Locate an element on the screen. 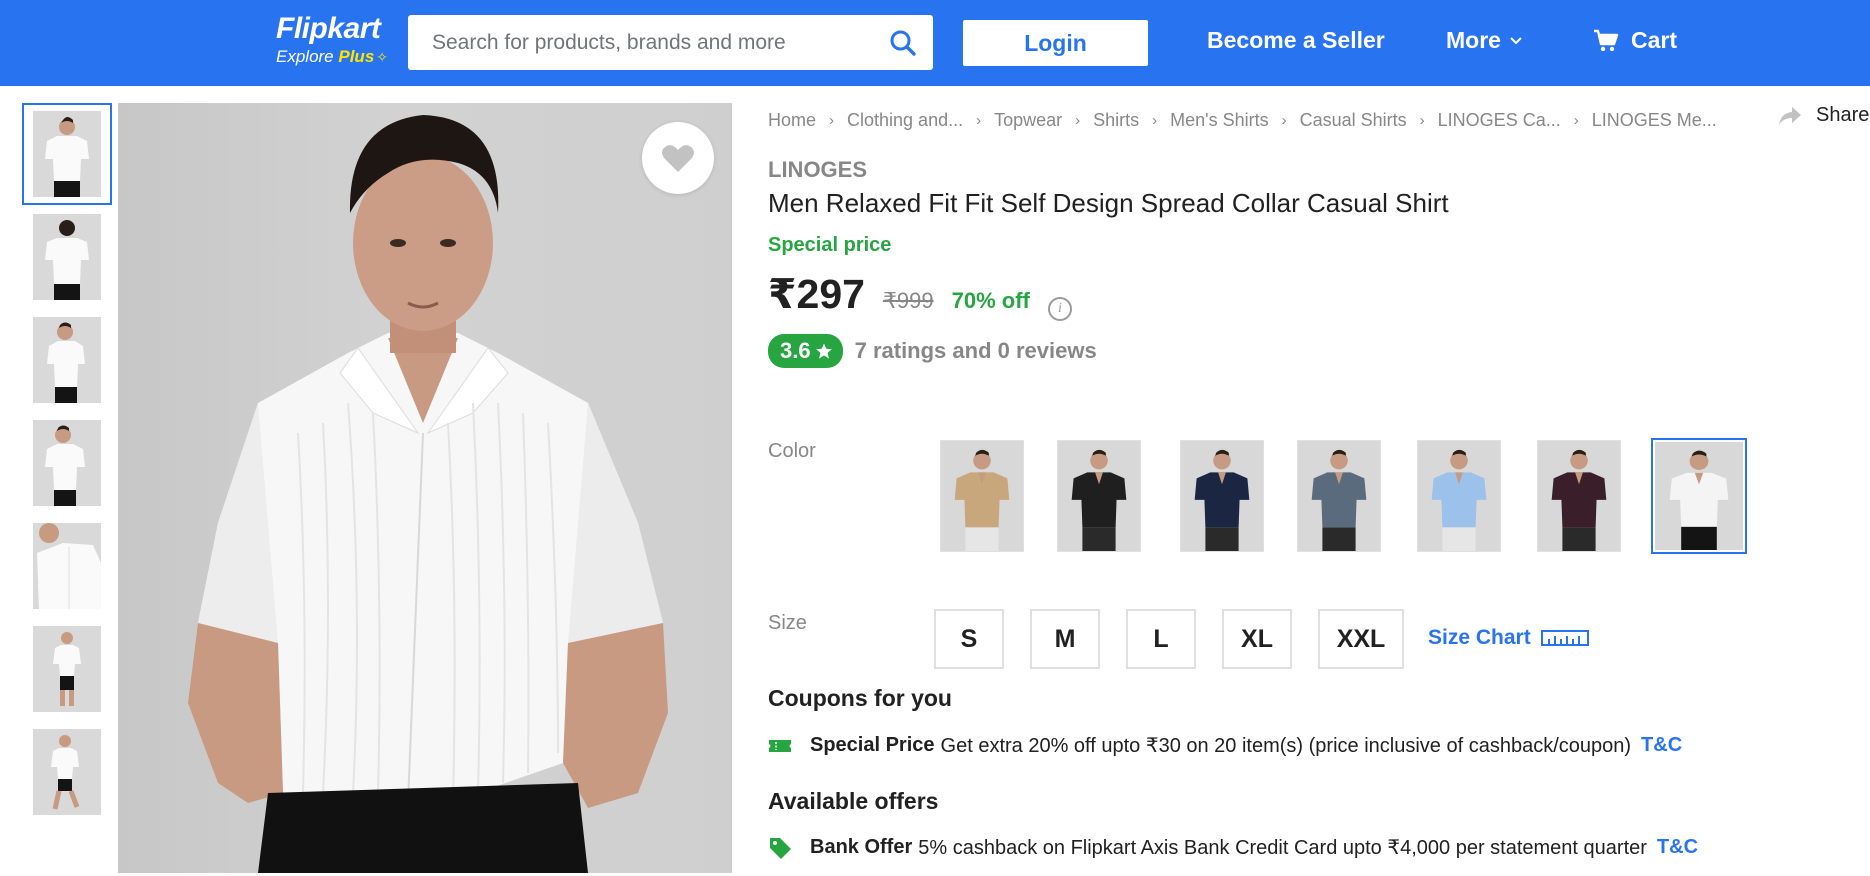  cart-label: Cart is located at coordinates (1654, 40).